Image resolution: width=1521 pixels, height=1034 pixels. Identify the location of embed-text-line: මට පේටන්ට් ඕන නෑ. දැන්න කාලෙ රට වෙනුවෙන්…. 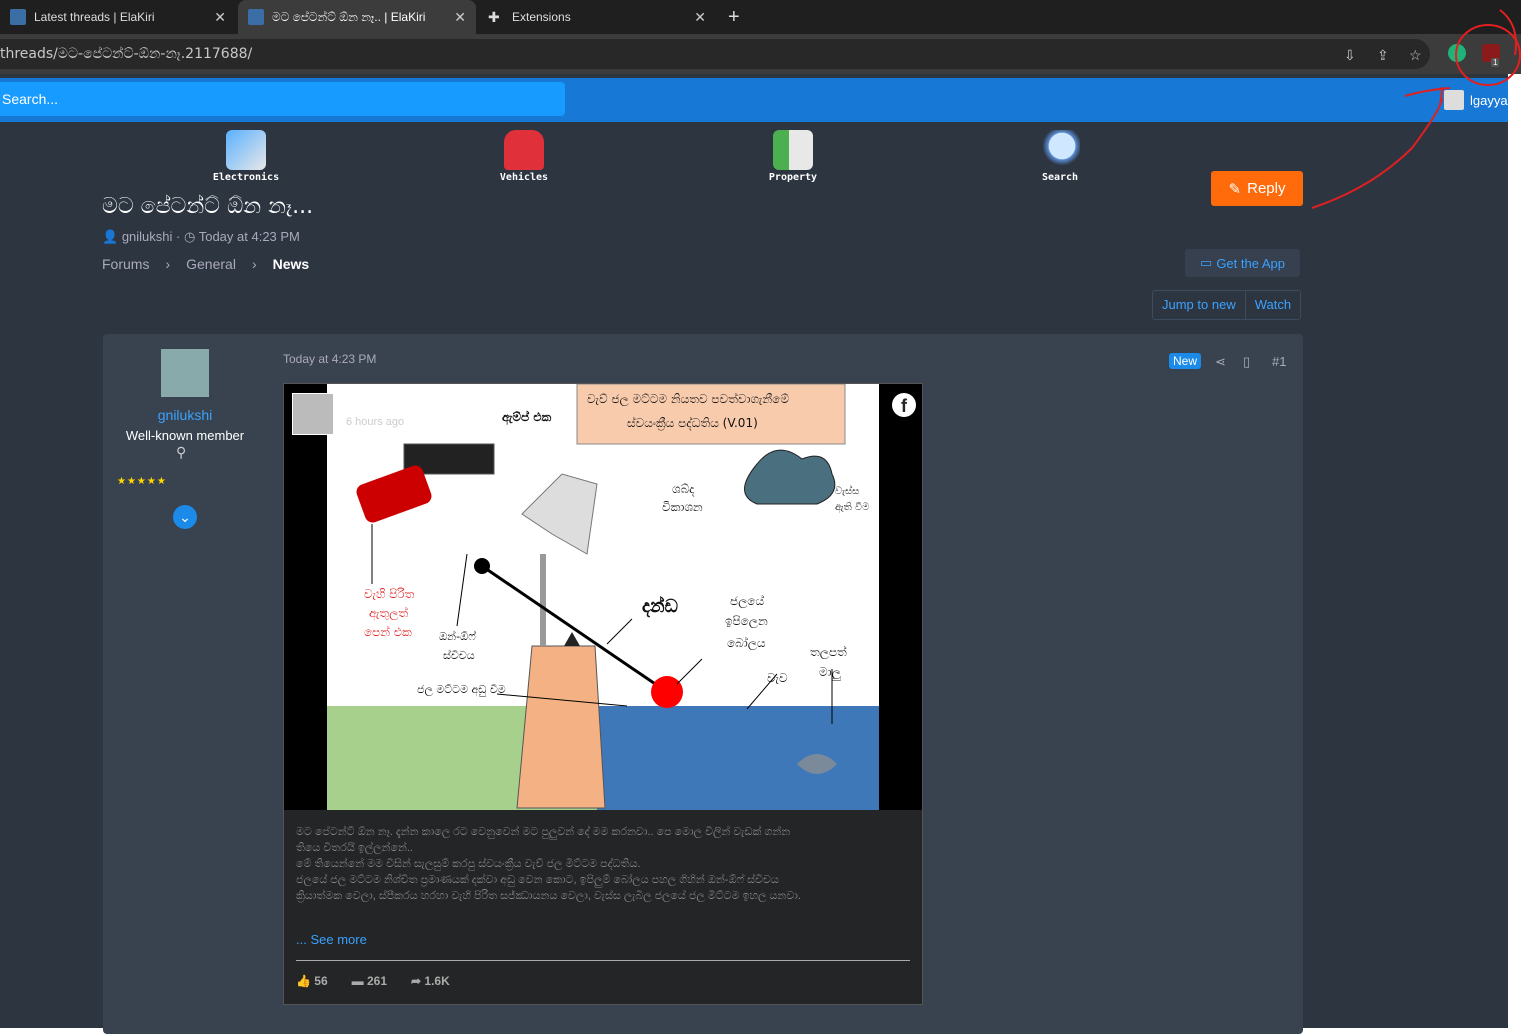
(543, 832).